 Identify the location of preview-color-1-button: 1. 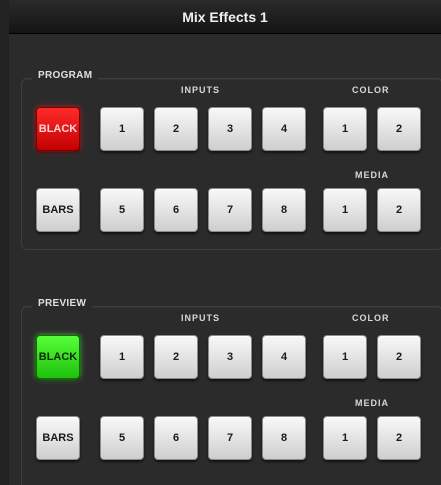
(345, 357).